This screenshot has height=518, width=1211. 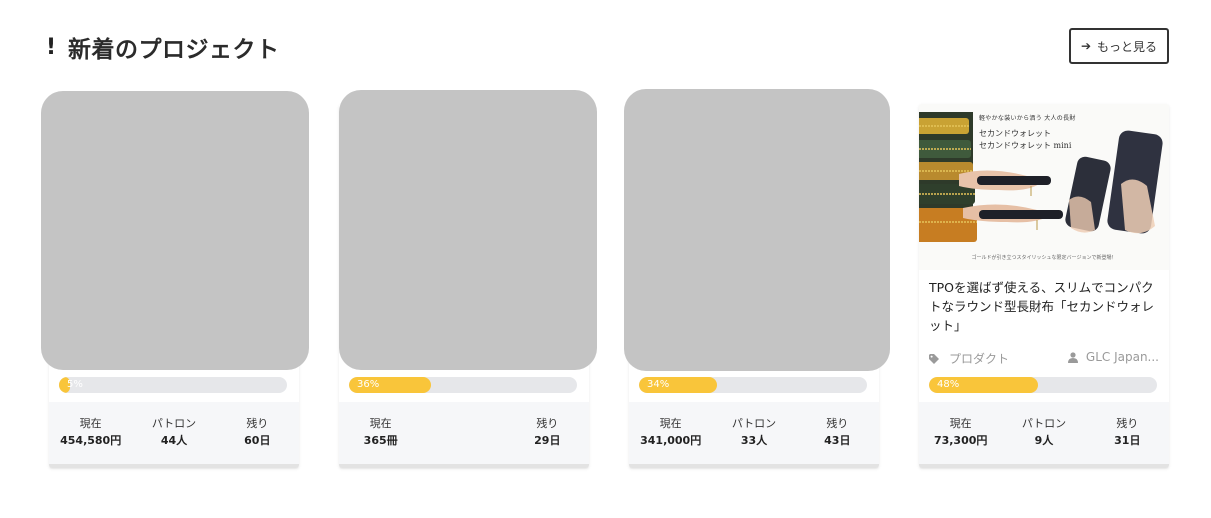 I want to click on stat-patrons: パトロン 9人, so click(x=1043, y=433).